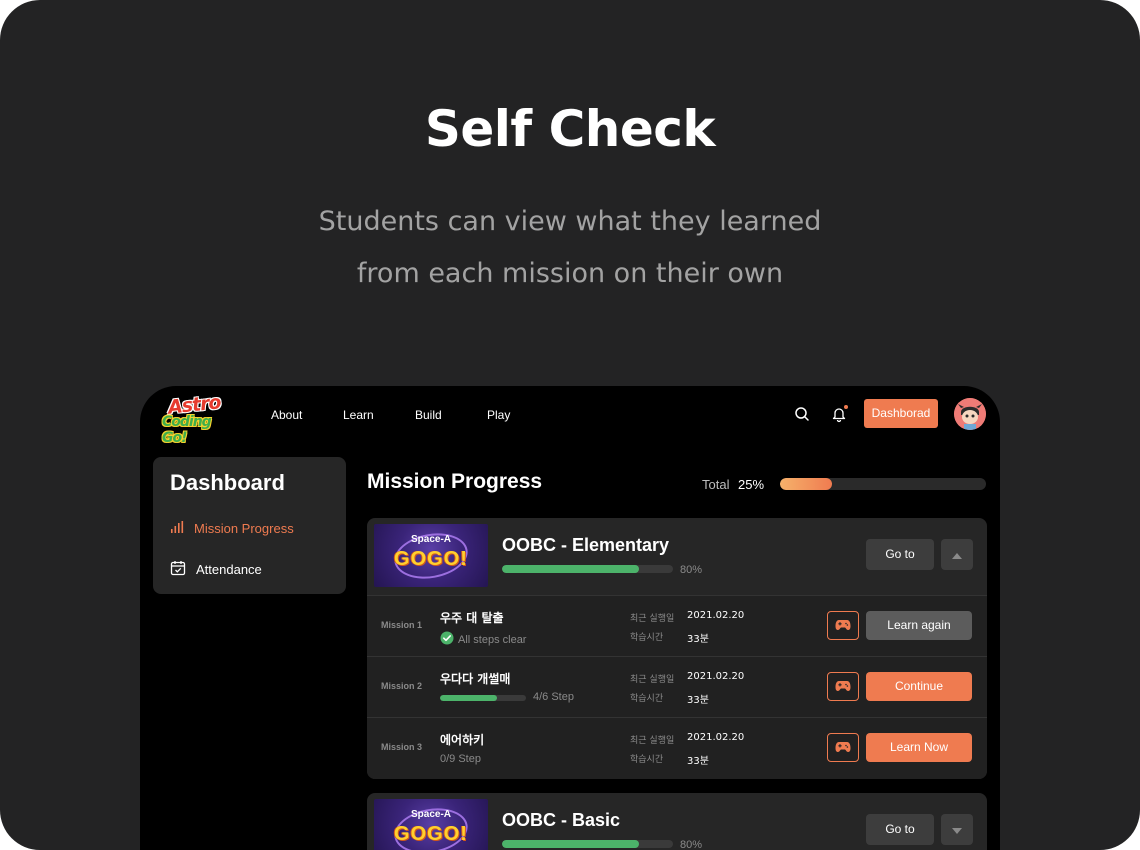  What do you see at coordinates (586, 545) in the screenshot?
I see `course-title: OOBC - Elementary` at bounding box center [586, 545].